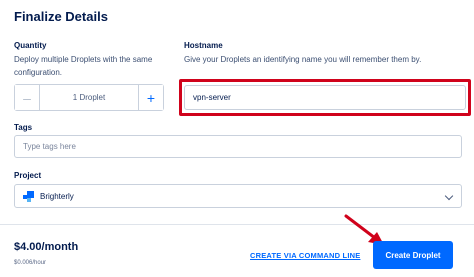 The height and width of the screenshot is (277, 474). I want to click on hourly-price: $0.006/hour, so click(30, 263).